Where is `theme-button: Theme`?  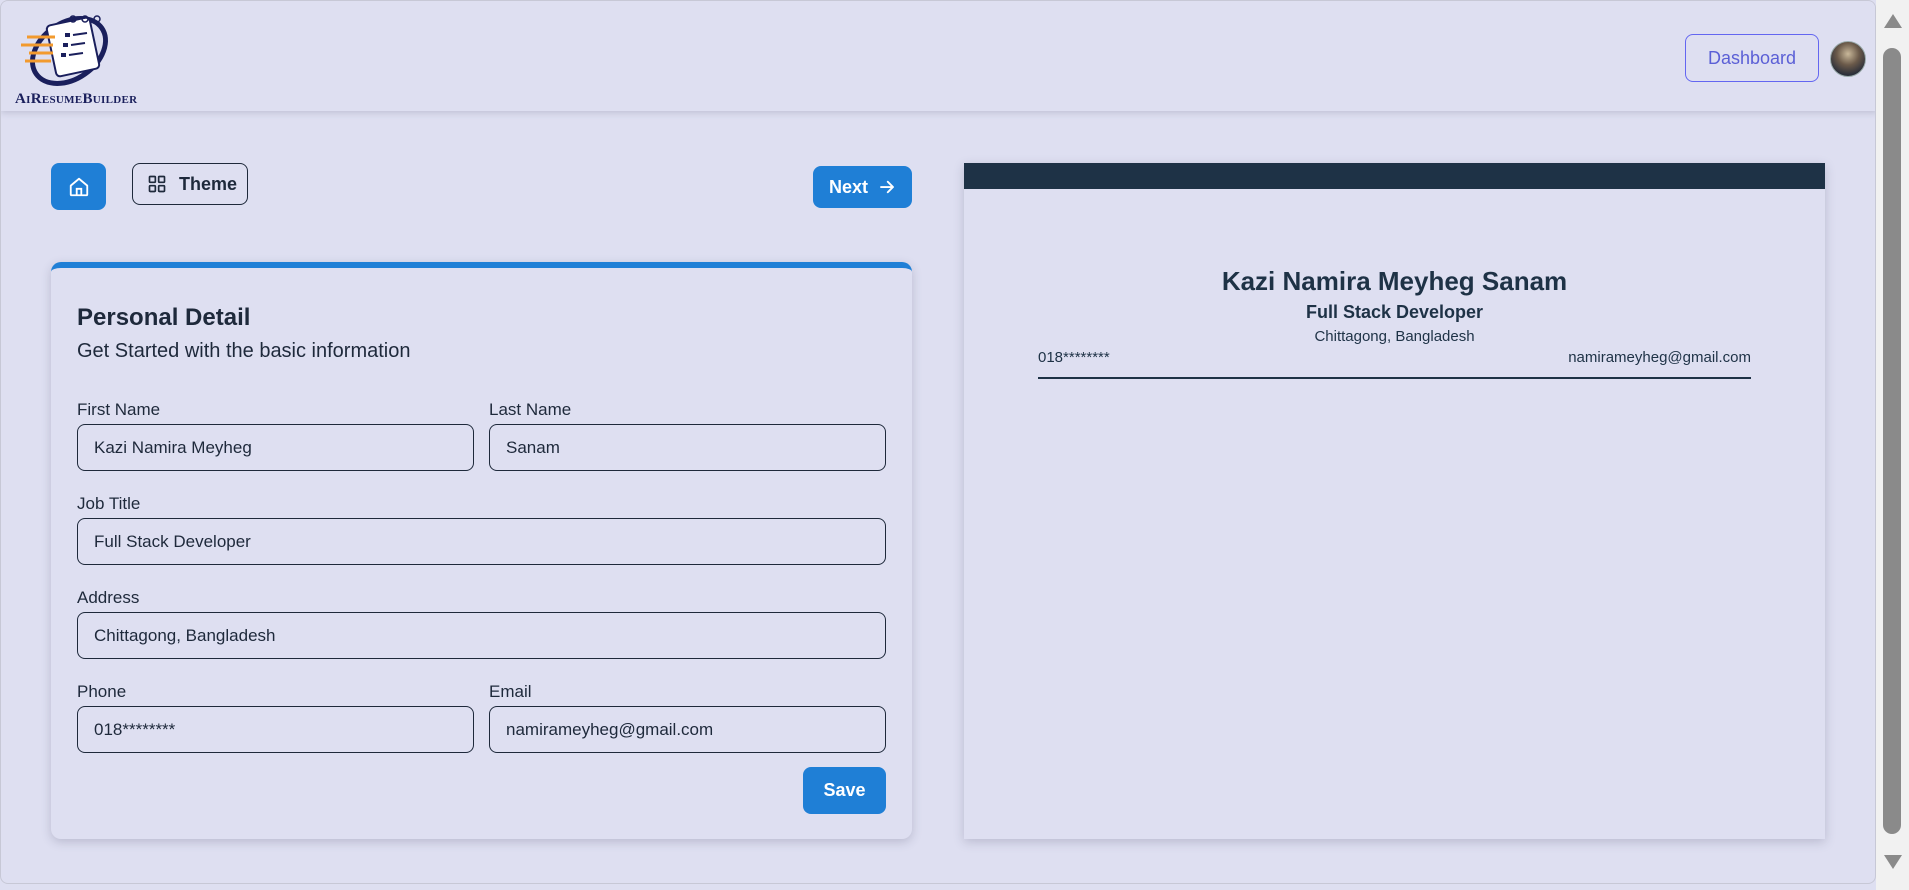 theme-button: Theme is located at coordinates (190, 184).